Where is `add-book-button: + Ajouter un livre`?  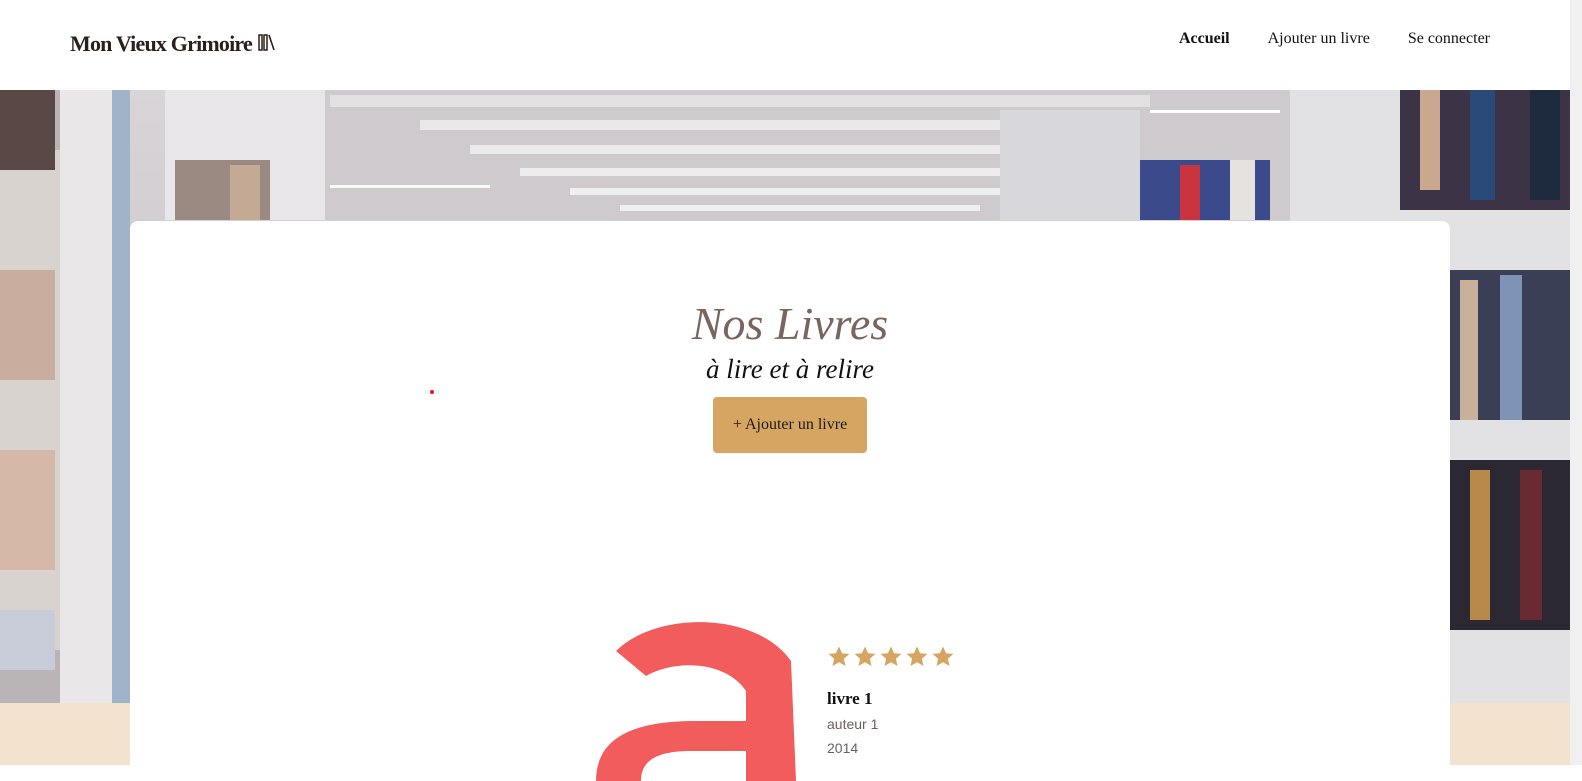 add-book-button: + Ajouter un livre is located at coordinates (790, 425).